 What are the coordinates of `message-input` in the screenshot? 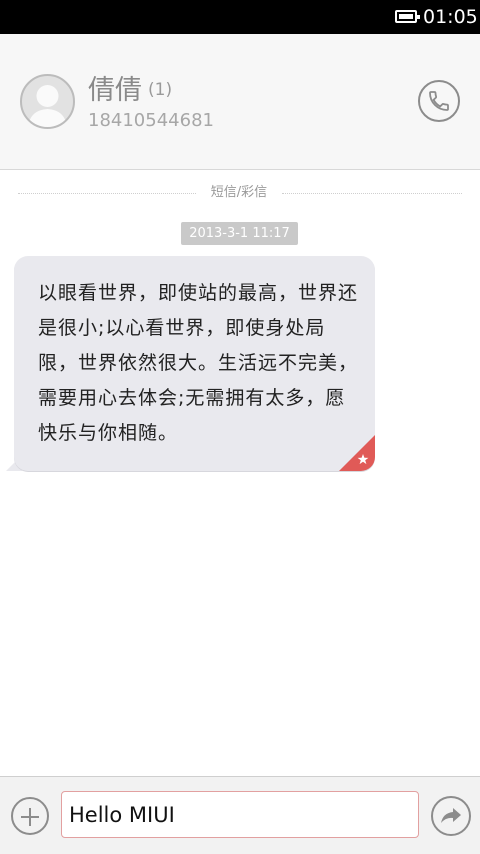 It's located at (240, 814).